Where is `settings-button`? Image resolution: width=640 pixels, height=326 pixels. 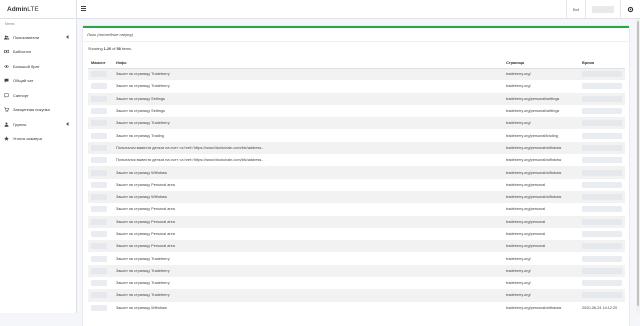
settings-button is located at coordinates (630, 9).